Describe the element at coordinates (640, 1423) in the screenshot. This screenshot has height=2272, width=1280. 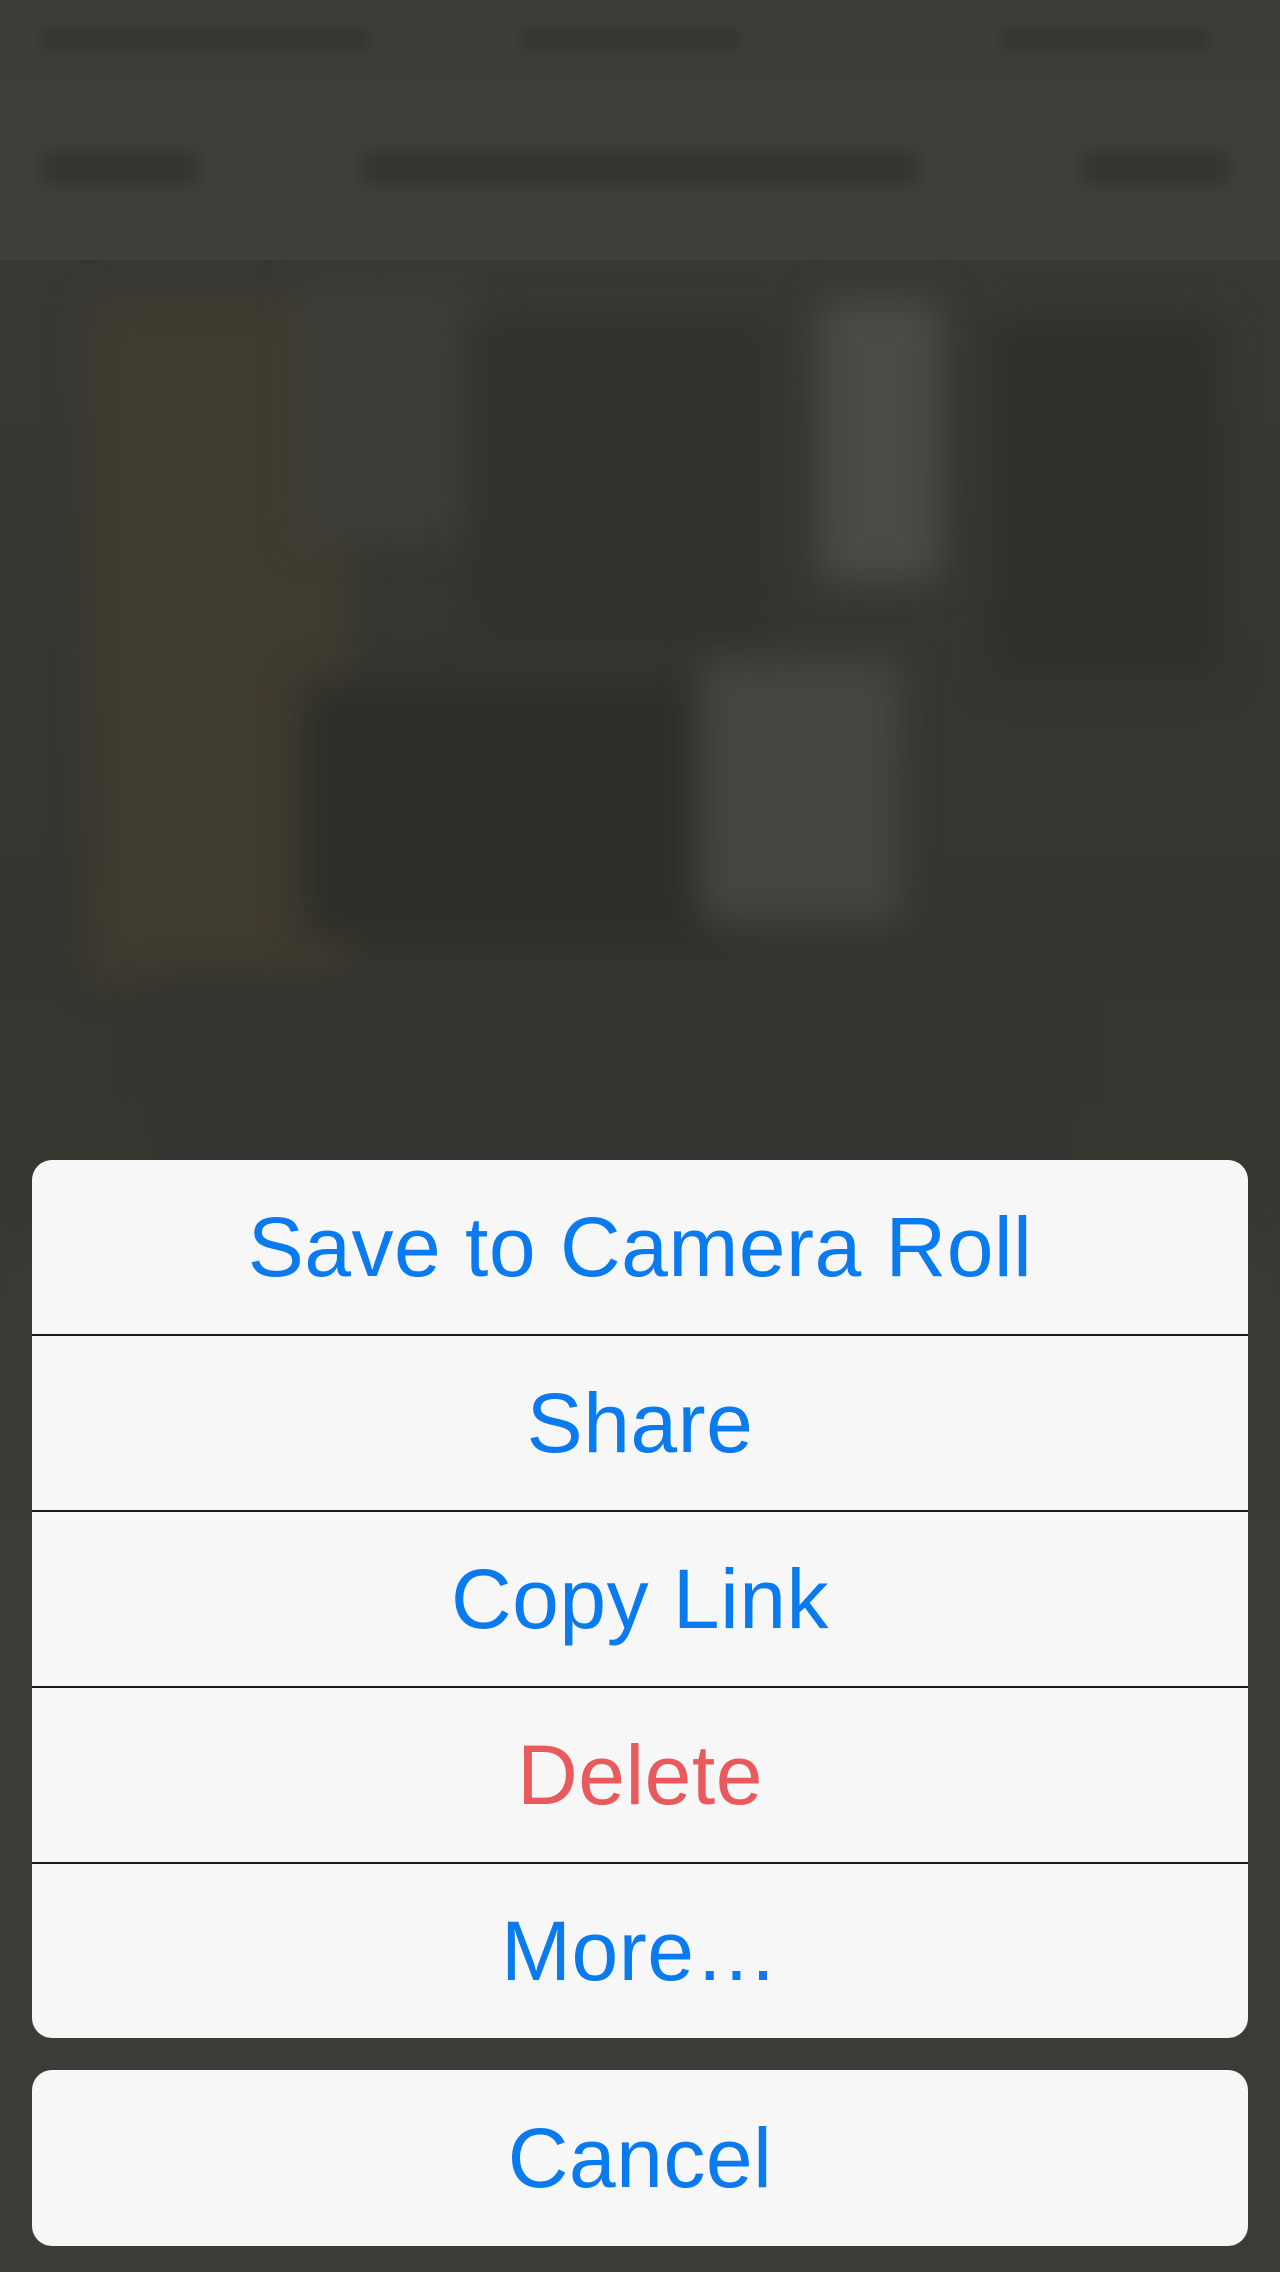
I see `share-button: Share` at that location.